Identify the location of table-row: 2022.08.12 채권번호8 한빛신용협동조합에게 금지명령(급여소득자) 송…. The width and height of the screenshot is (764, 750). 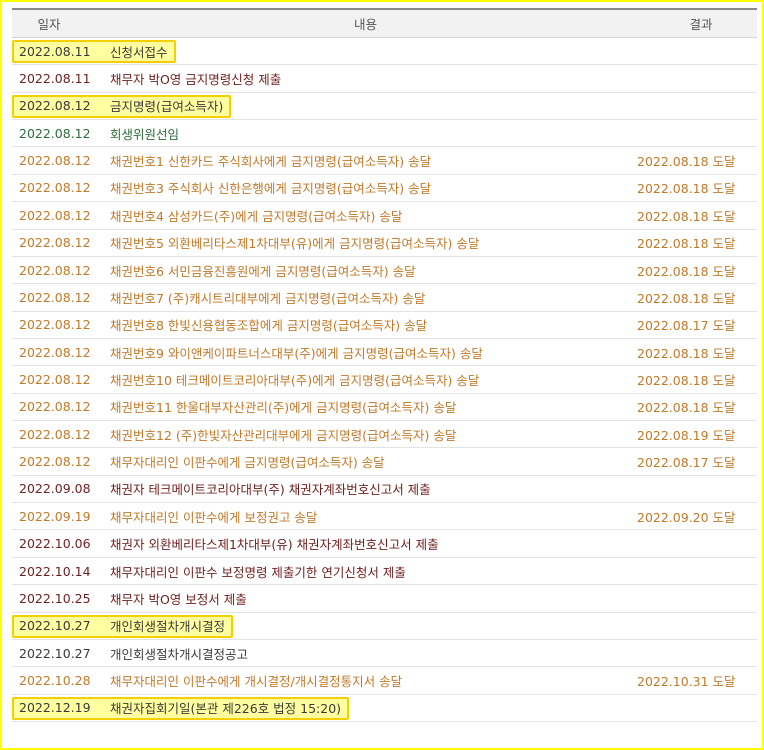
(384, 325).